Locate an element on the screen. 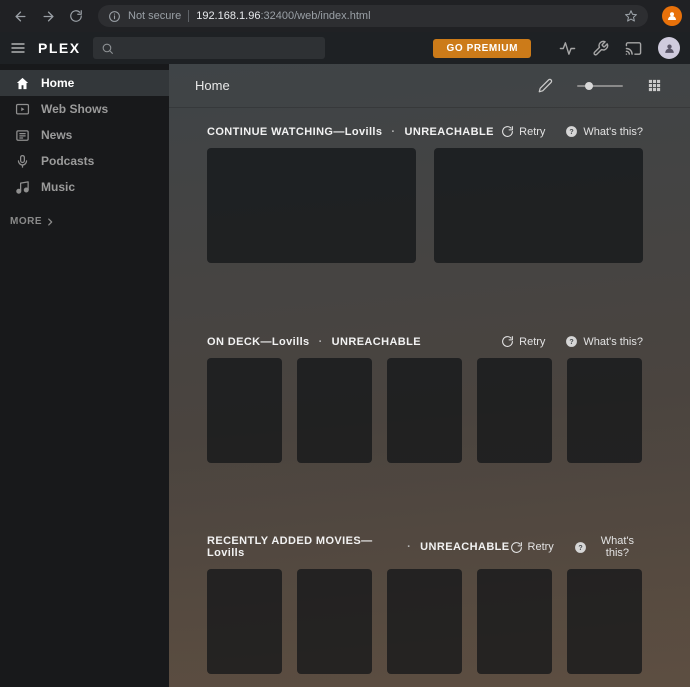 The height and width of the screenshot is (687, 690). url-path: :32400/web/index.html is located at coordinates (315, 16).